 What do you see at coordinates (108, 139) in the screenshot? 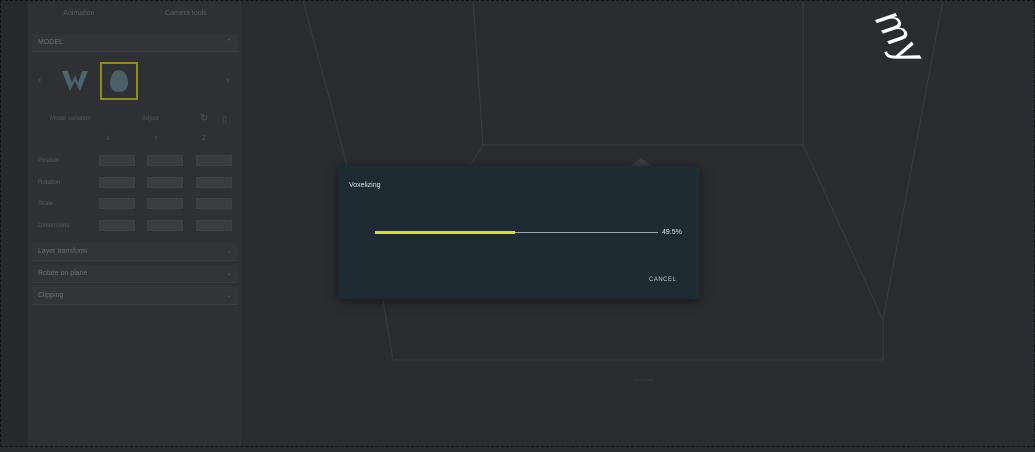
I see `axis-x-label: X` at bounding box center [108, 139].